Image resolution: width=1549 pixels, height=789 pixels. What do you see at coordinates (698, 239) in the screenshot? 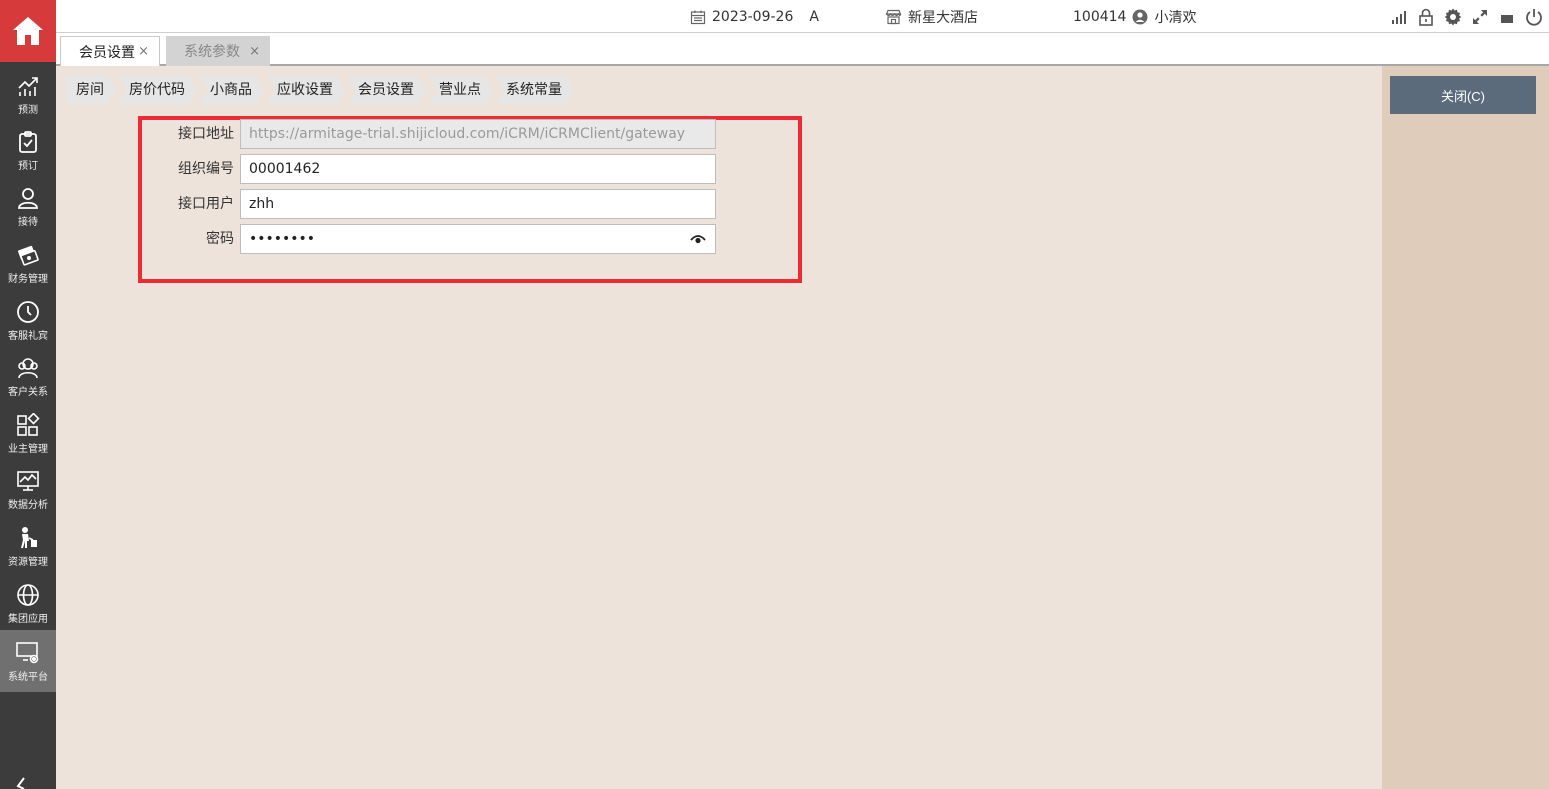
I see `eye-icon` at bounding box center [698, 239].